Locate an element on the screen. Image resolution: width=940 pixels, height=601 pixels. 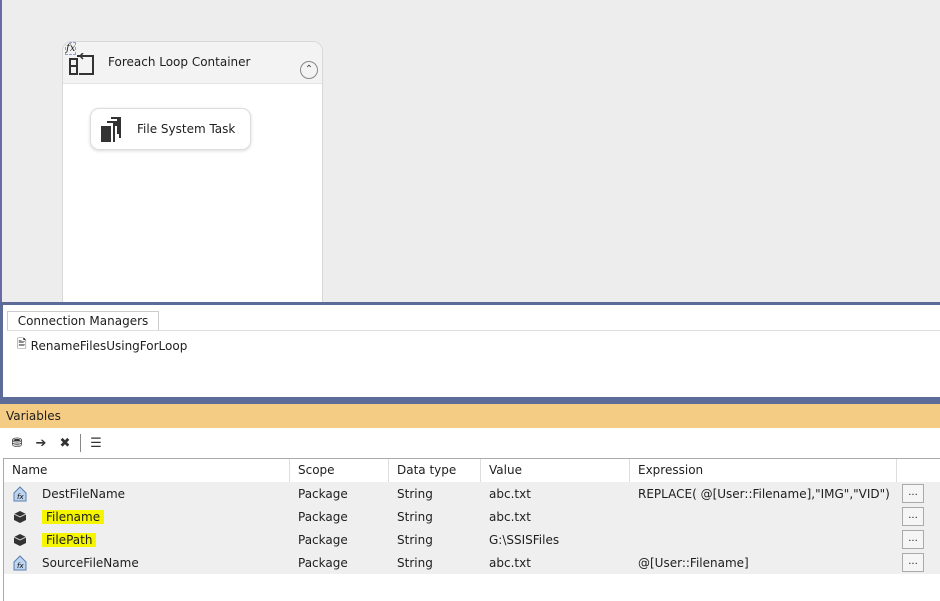
variable-name: SourceFileName is located at coordinates (90, 562).